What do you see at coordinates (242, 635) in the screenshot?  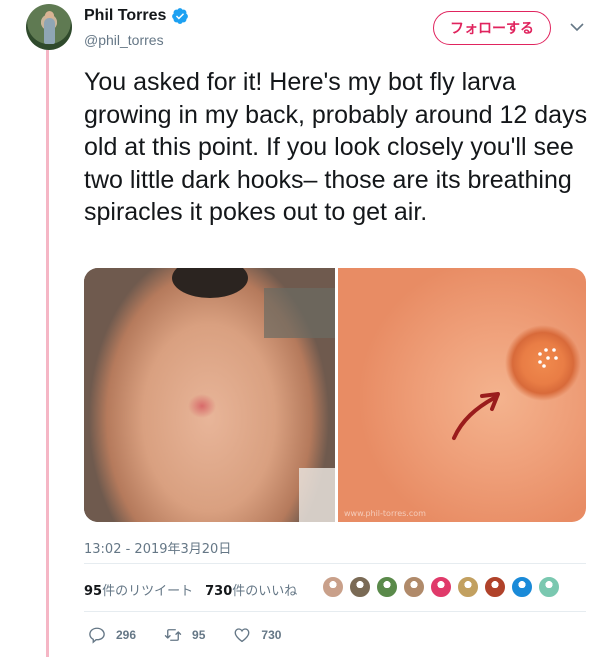 I see `heart-icon` at bounding box center [242, 635].